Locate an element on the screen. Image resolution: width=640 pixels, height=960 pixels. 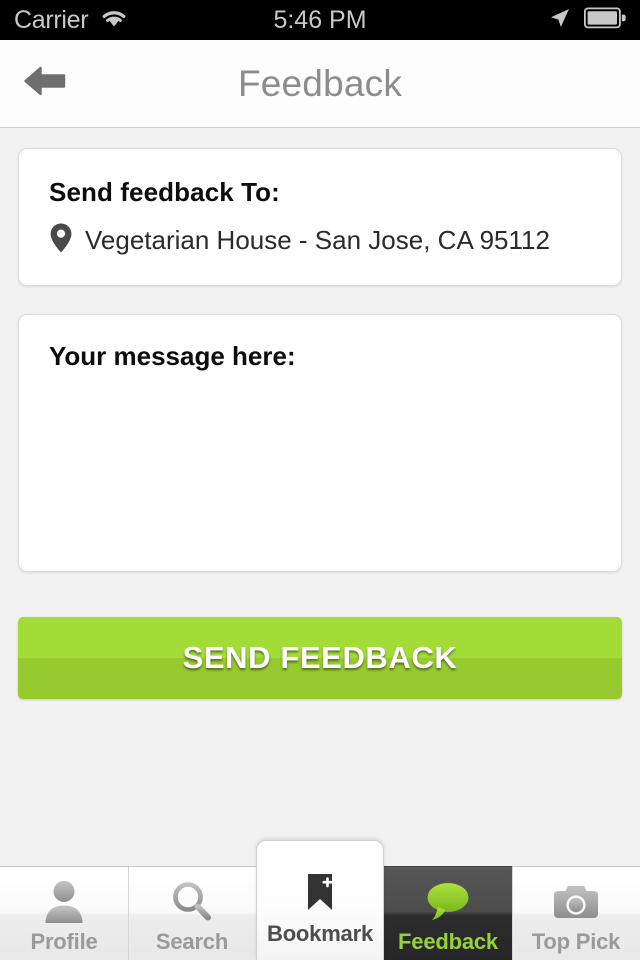
tab-feedback: Feedback is located at coordinates (448, 913).